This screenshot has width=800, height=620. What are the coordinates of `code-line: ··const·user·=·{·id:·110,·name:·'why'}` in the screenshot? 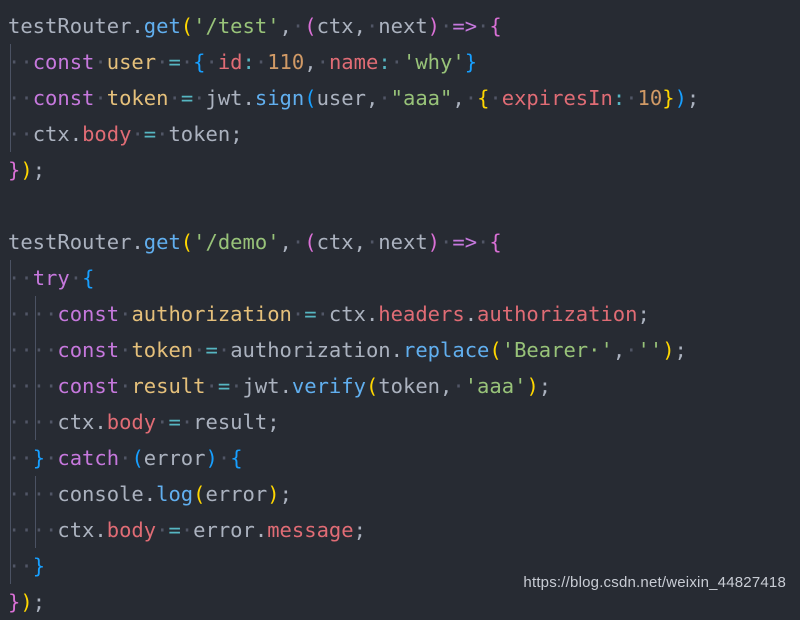 It's located at (400, 62).